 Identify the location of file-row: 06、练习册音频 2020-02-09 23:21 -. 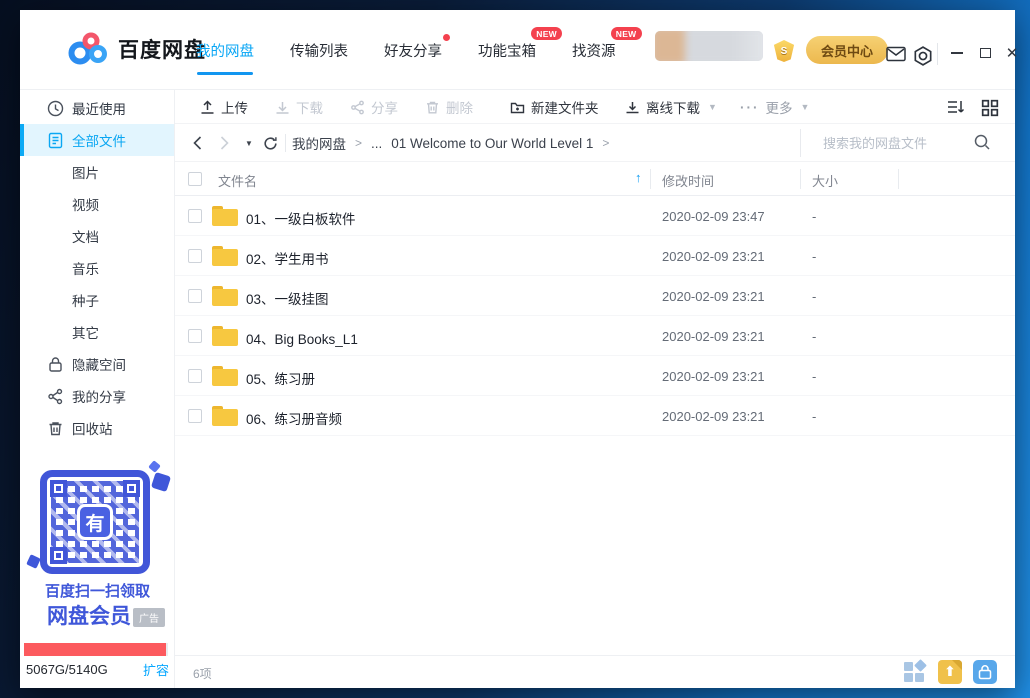
(595, 416).